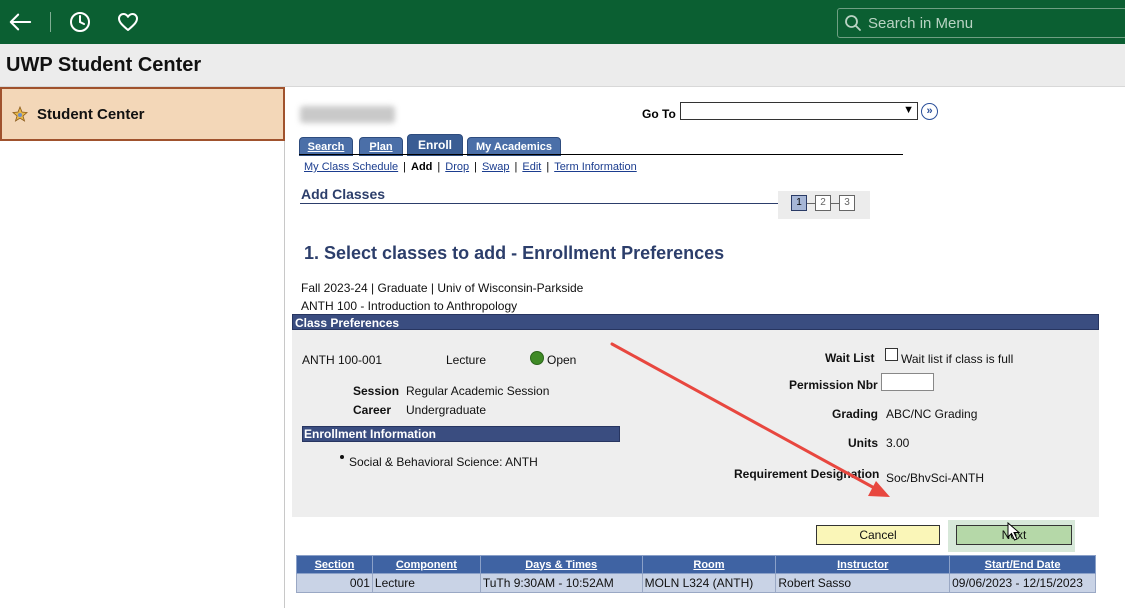  I want to click on step-1: 1, so click(799, 203).